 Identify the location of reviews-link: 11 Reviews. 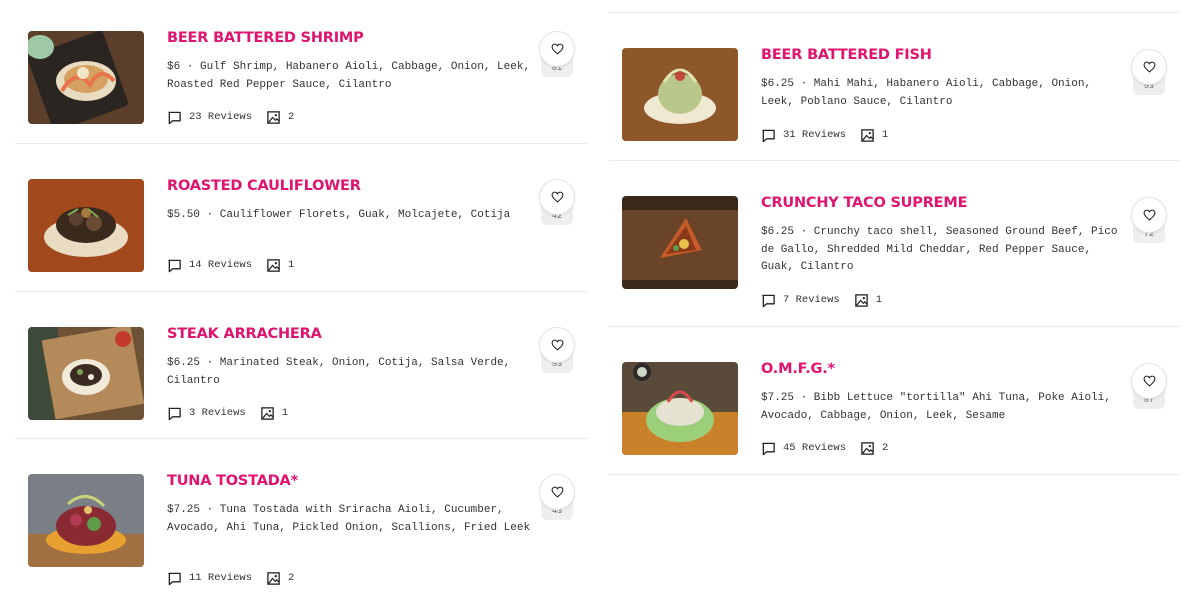
(209, 578).